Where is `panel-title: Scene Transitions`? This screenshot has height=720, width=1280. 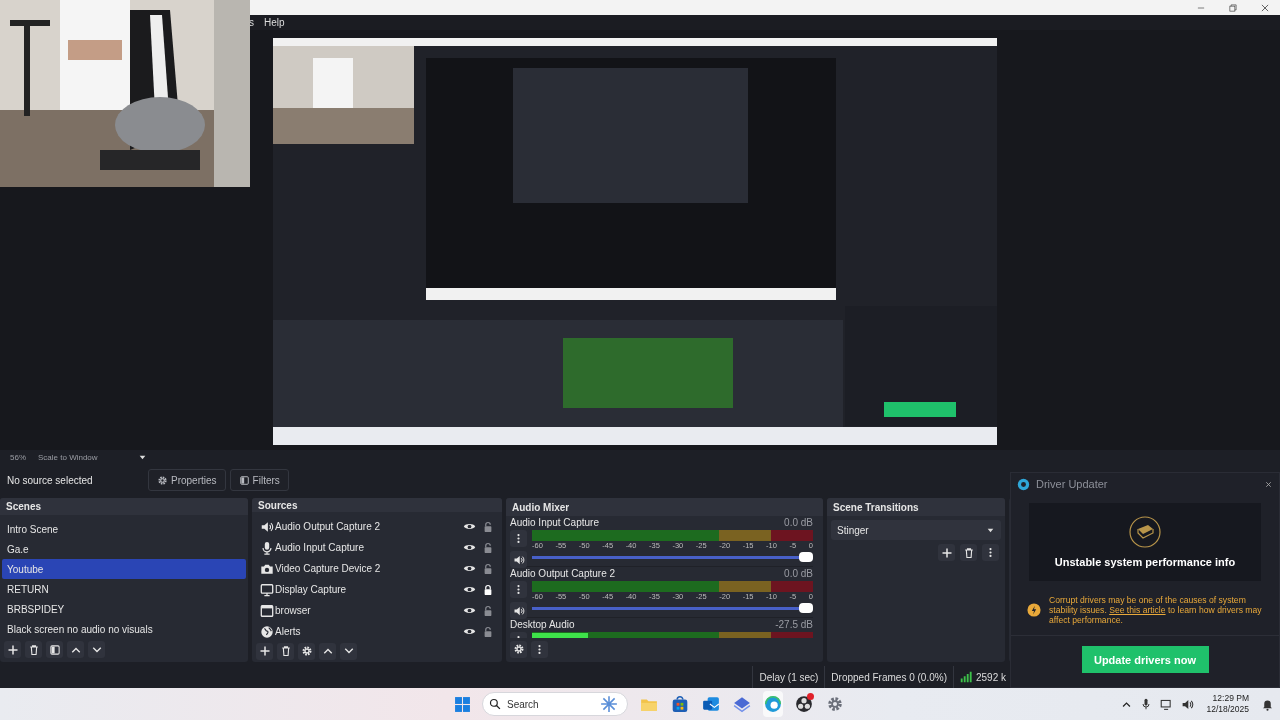 panel-title: Scene Transitions is located at coordinates (876, 507).